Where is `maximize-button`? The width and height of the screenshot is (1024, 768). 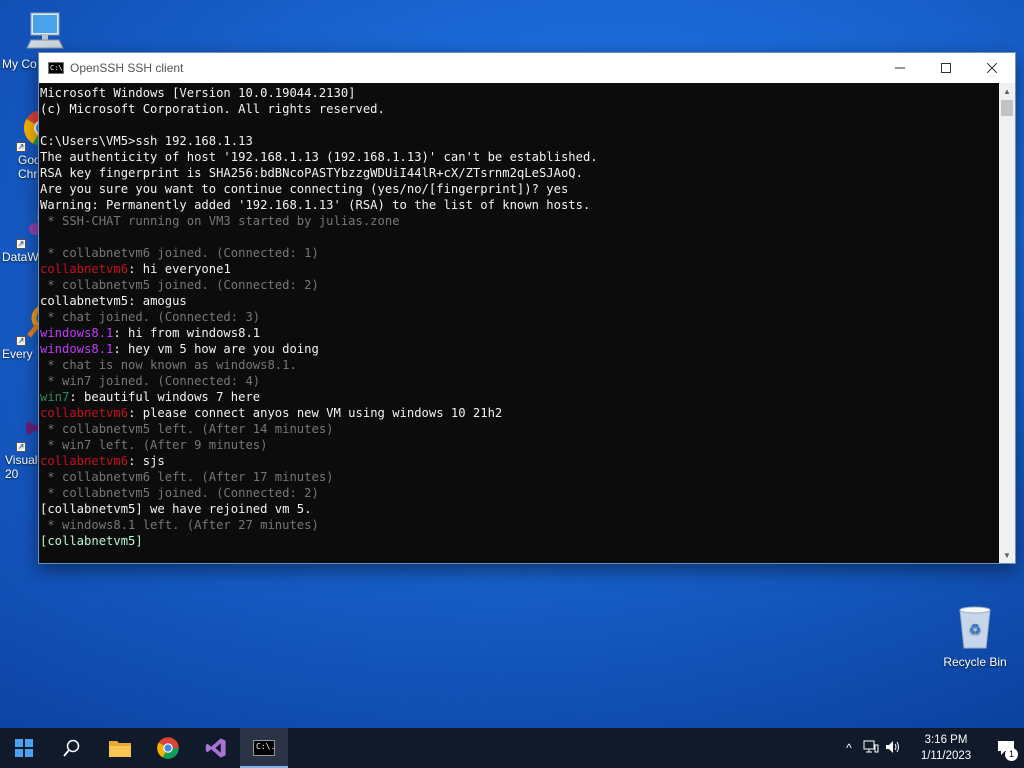 maximize-button is located at coordinates (946, 68).